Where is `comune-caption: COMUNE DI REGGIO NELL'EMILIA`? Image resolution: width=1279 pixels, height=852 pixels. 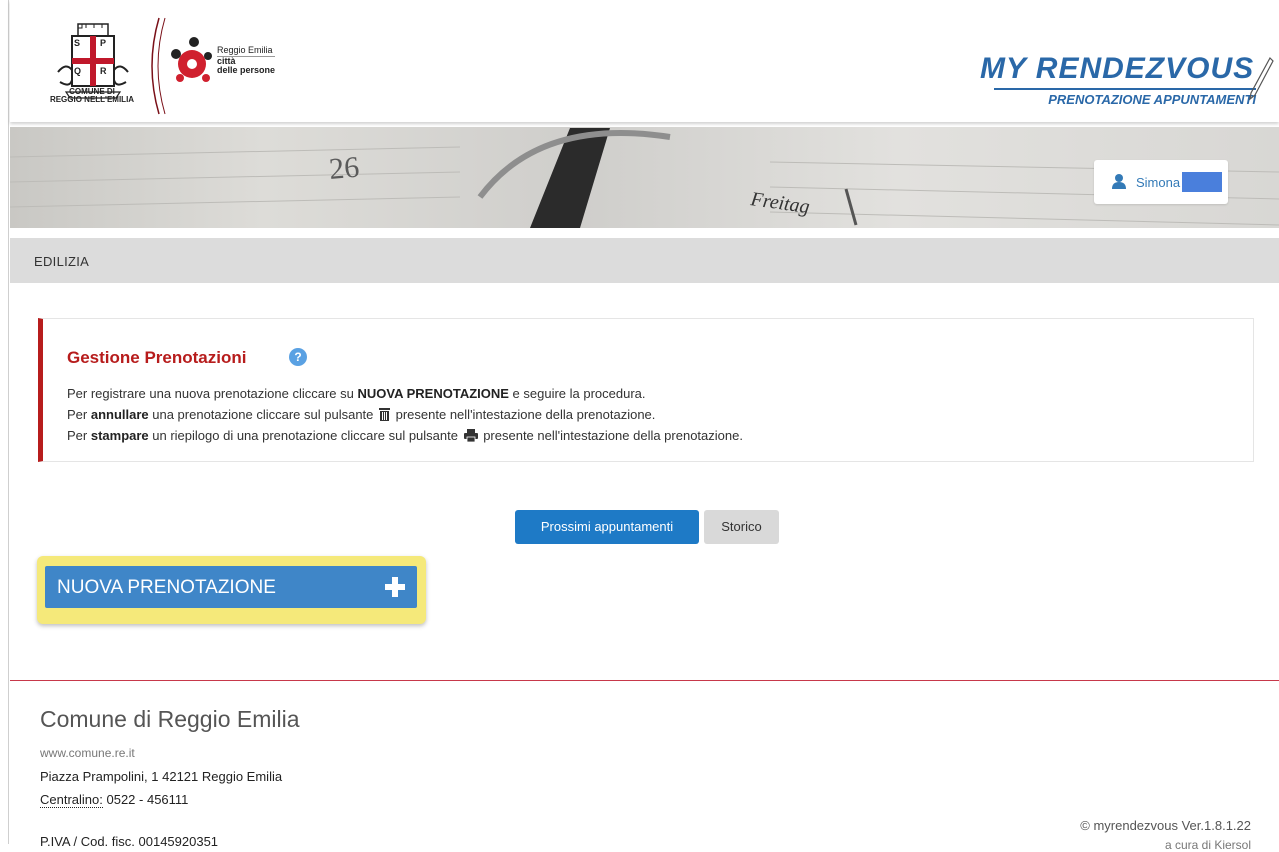 comune-caption: COMUNE DI REGGIO NELL'EMILIA is located at coordinates (92, 96).